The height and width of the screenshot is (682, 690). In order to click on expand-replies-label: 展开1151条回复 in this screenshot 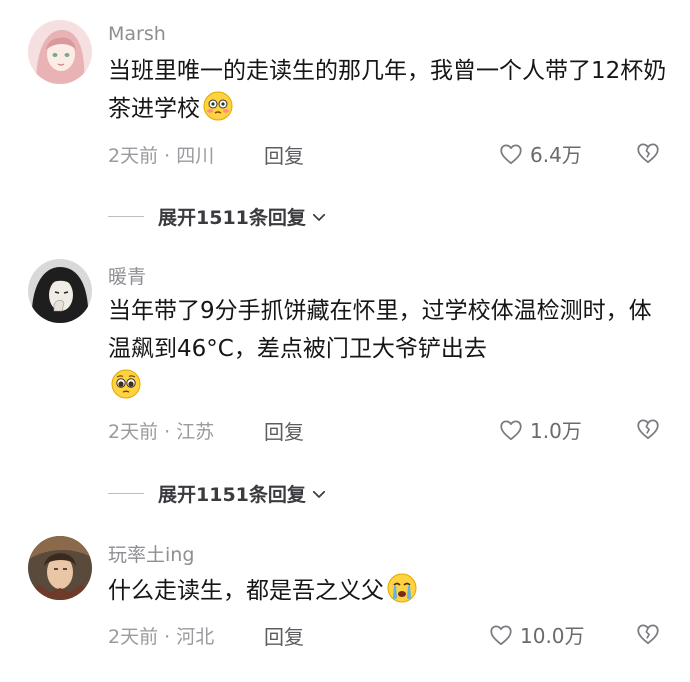, I will do `click(232, 495)`.